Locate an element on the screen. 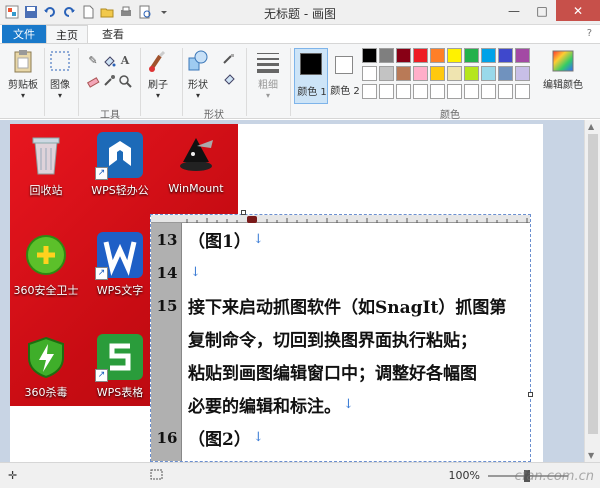 The width and height of the screenshot is (600, 488). brushes-button: 刷子 ▾ is located at coordinates (158, 74).